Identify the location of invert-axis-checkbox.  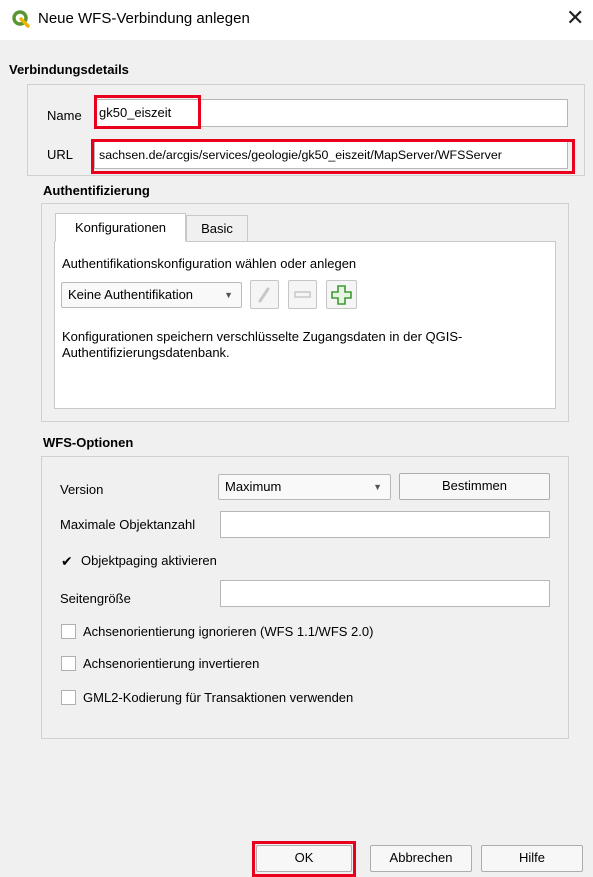
(68, 663).